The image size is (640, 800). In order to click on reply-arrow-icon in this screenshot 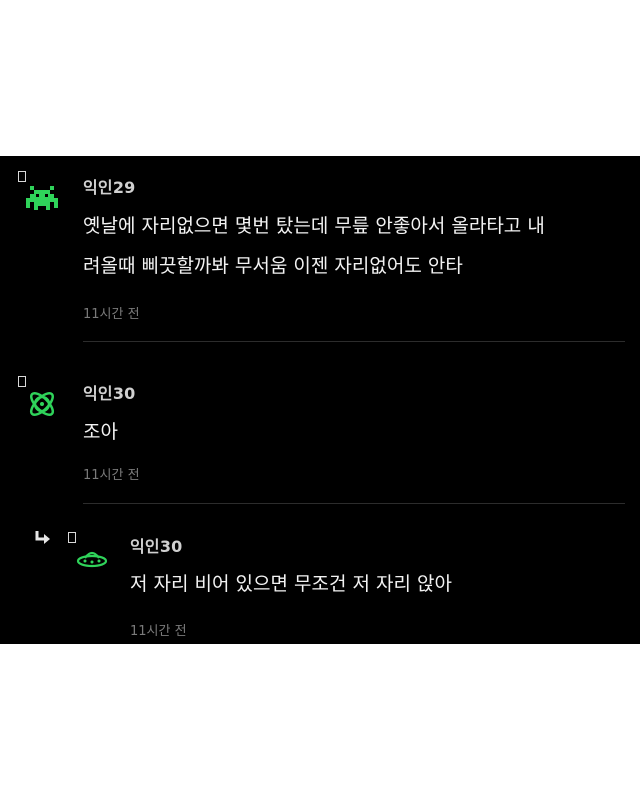, I will do `click(43, 538)`.